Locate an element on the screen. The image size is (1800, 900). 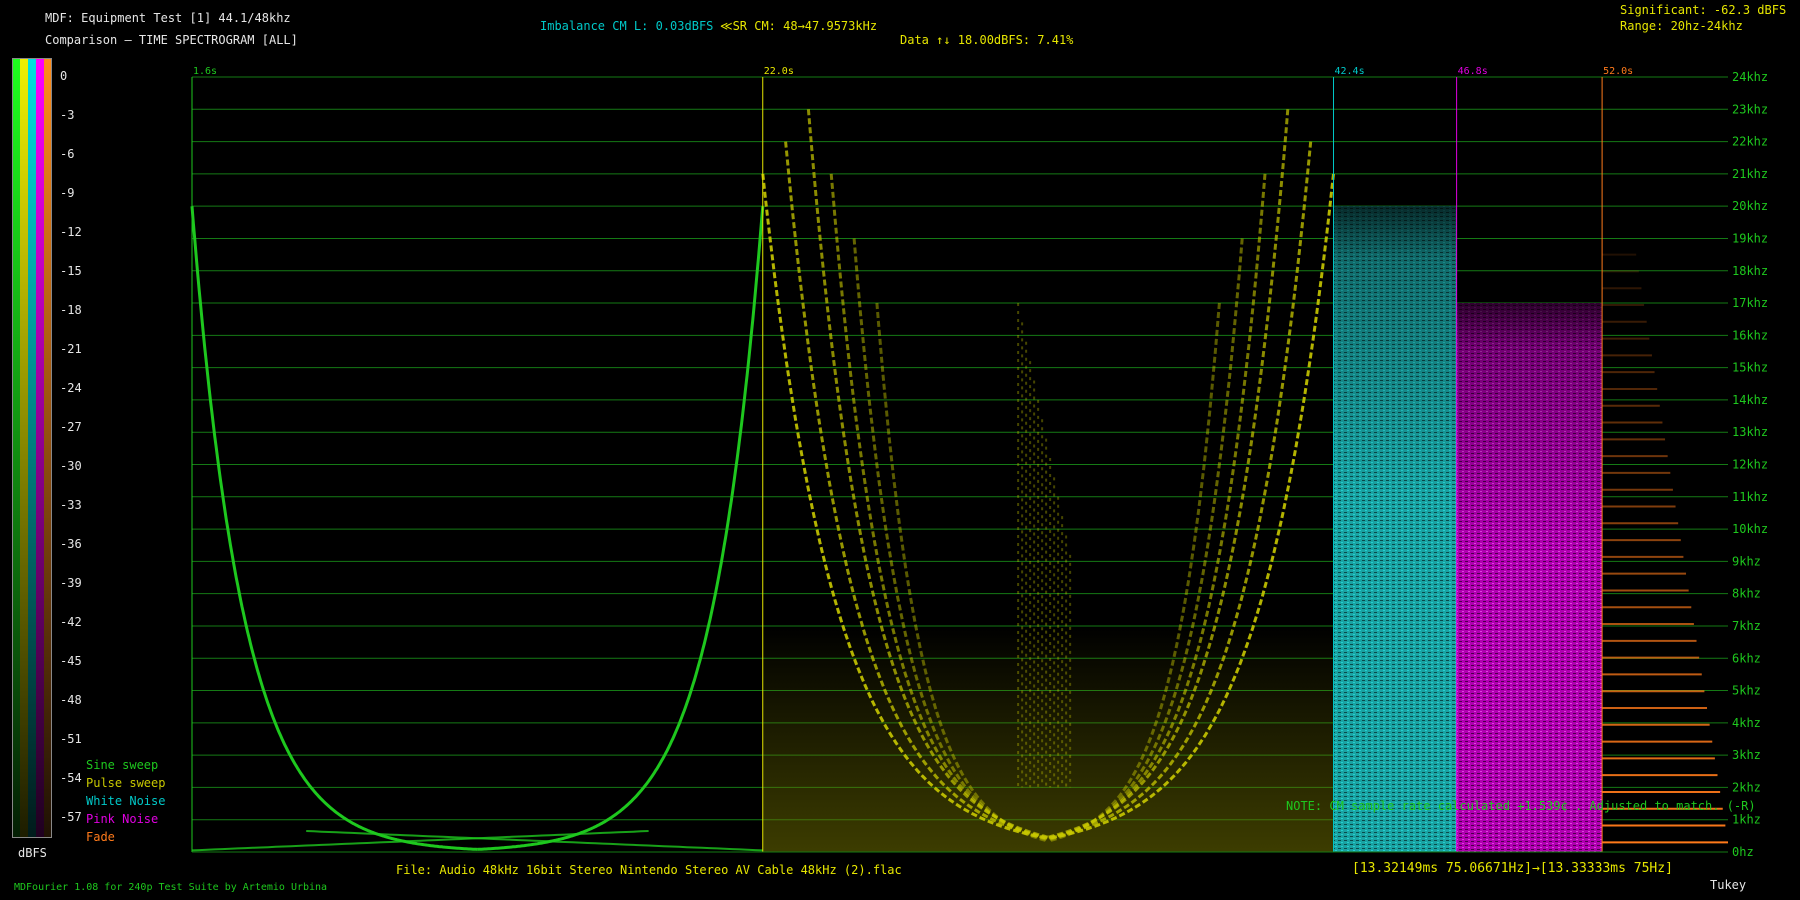
y-tick-label: 20khz is located at coordinates (1750, 206).